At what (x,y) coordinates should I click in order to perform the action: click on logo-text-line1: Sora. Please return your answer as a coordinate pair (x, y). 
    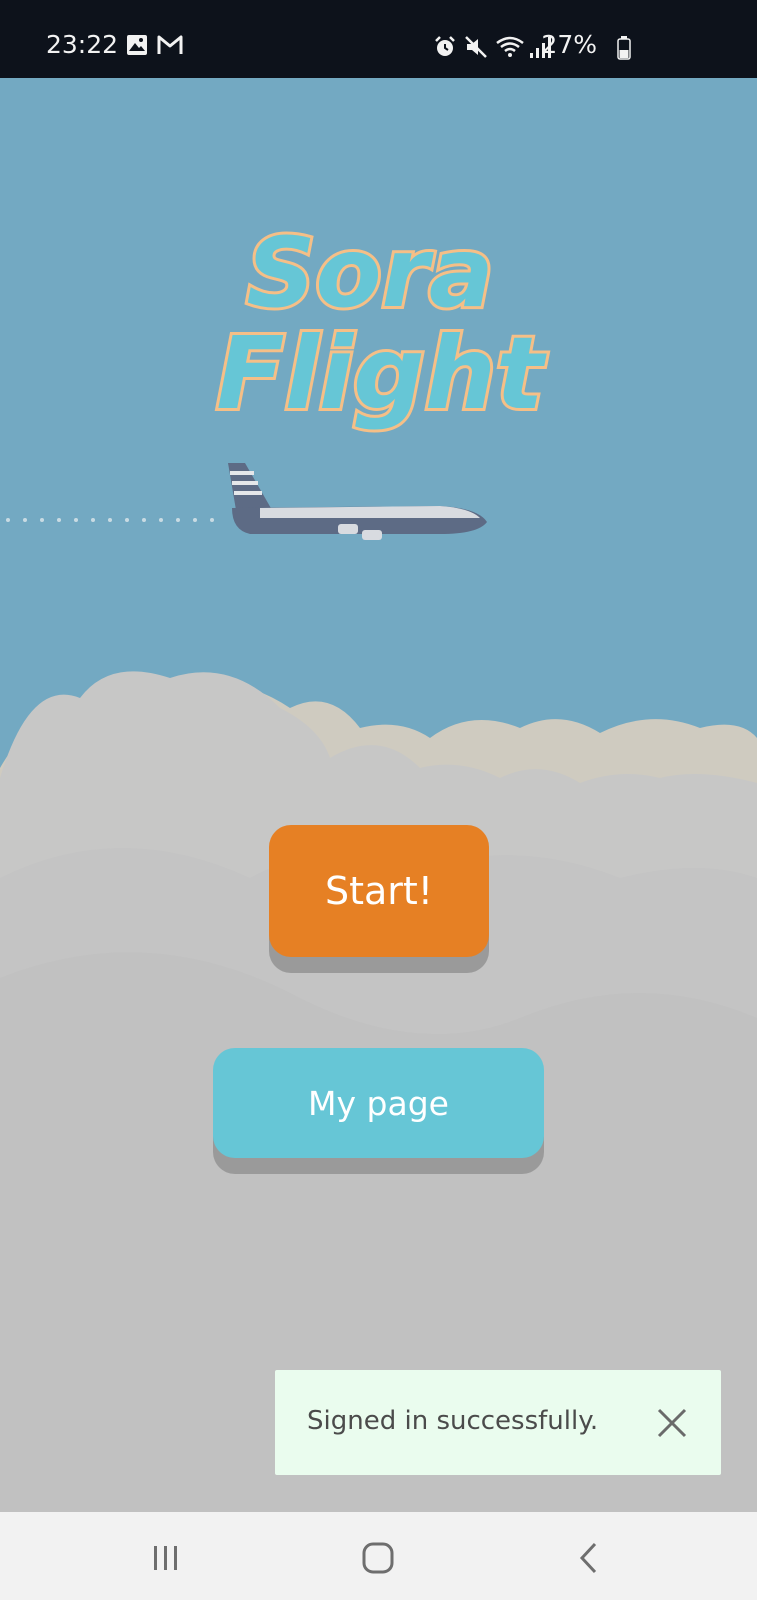
    Looking at the image, I should click on (369, 273).